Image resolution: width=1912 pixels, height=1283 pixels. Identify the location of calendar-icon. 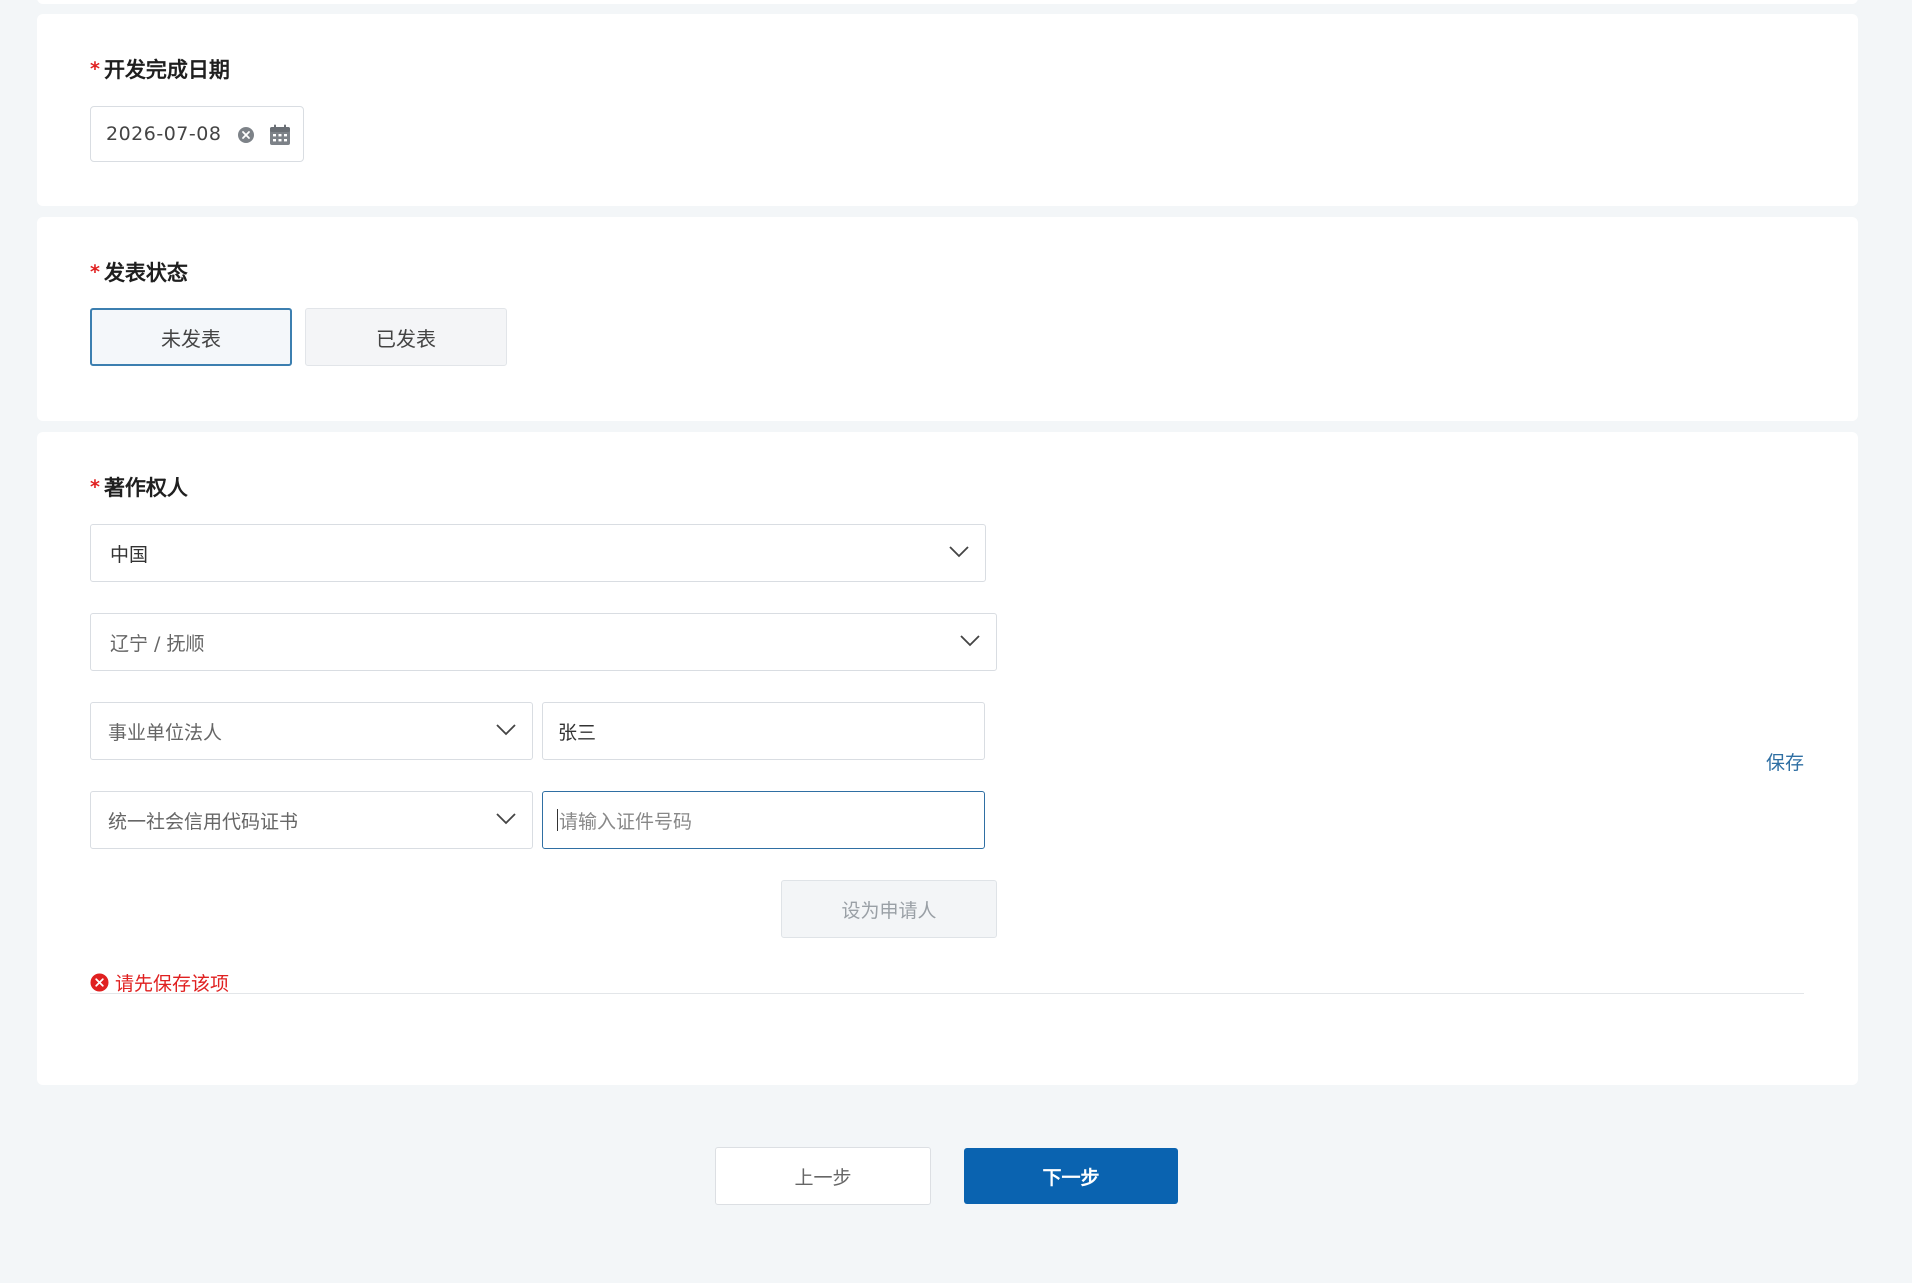
(280, 135).